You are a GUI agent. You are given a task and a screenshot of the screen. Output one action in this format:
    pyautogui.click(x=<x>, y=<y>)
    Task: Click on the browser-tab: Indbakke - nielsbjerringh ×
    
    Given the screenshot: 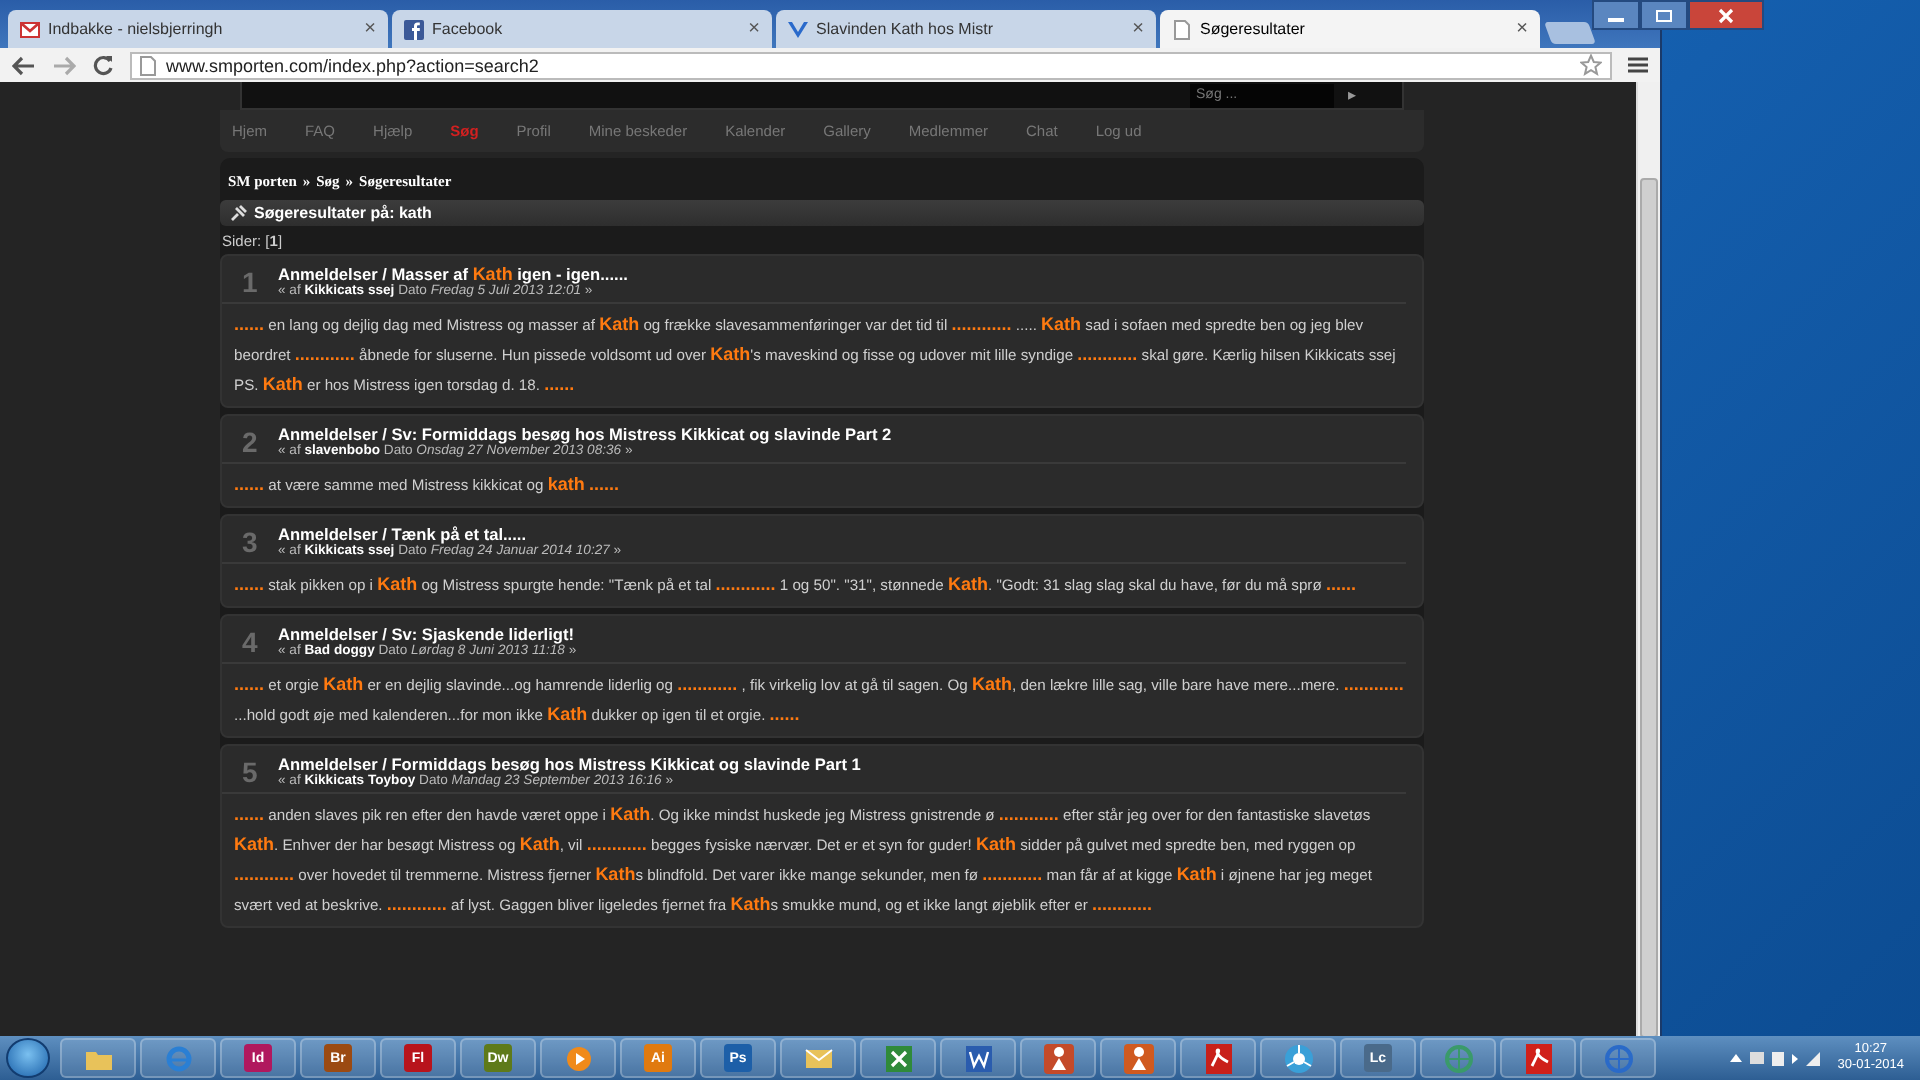 What is the action you would take?
    pyautogui.click(x=198, y=29)
    